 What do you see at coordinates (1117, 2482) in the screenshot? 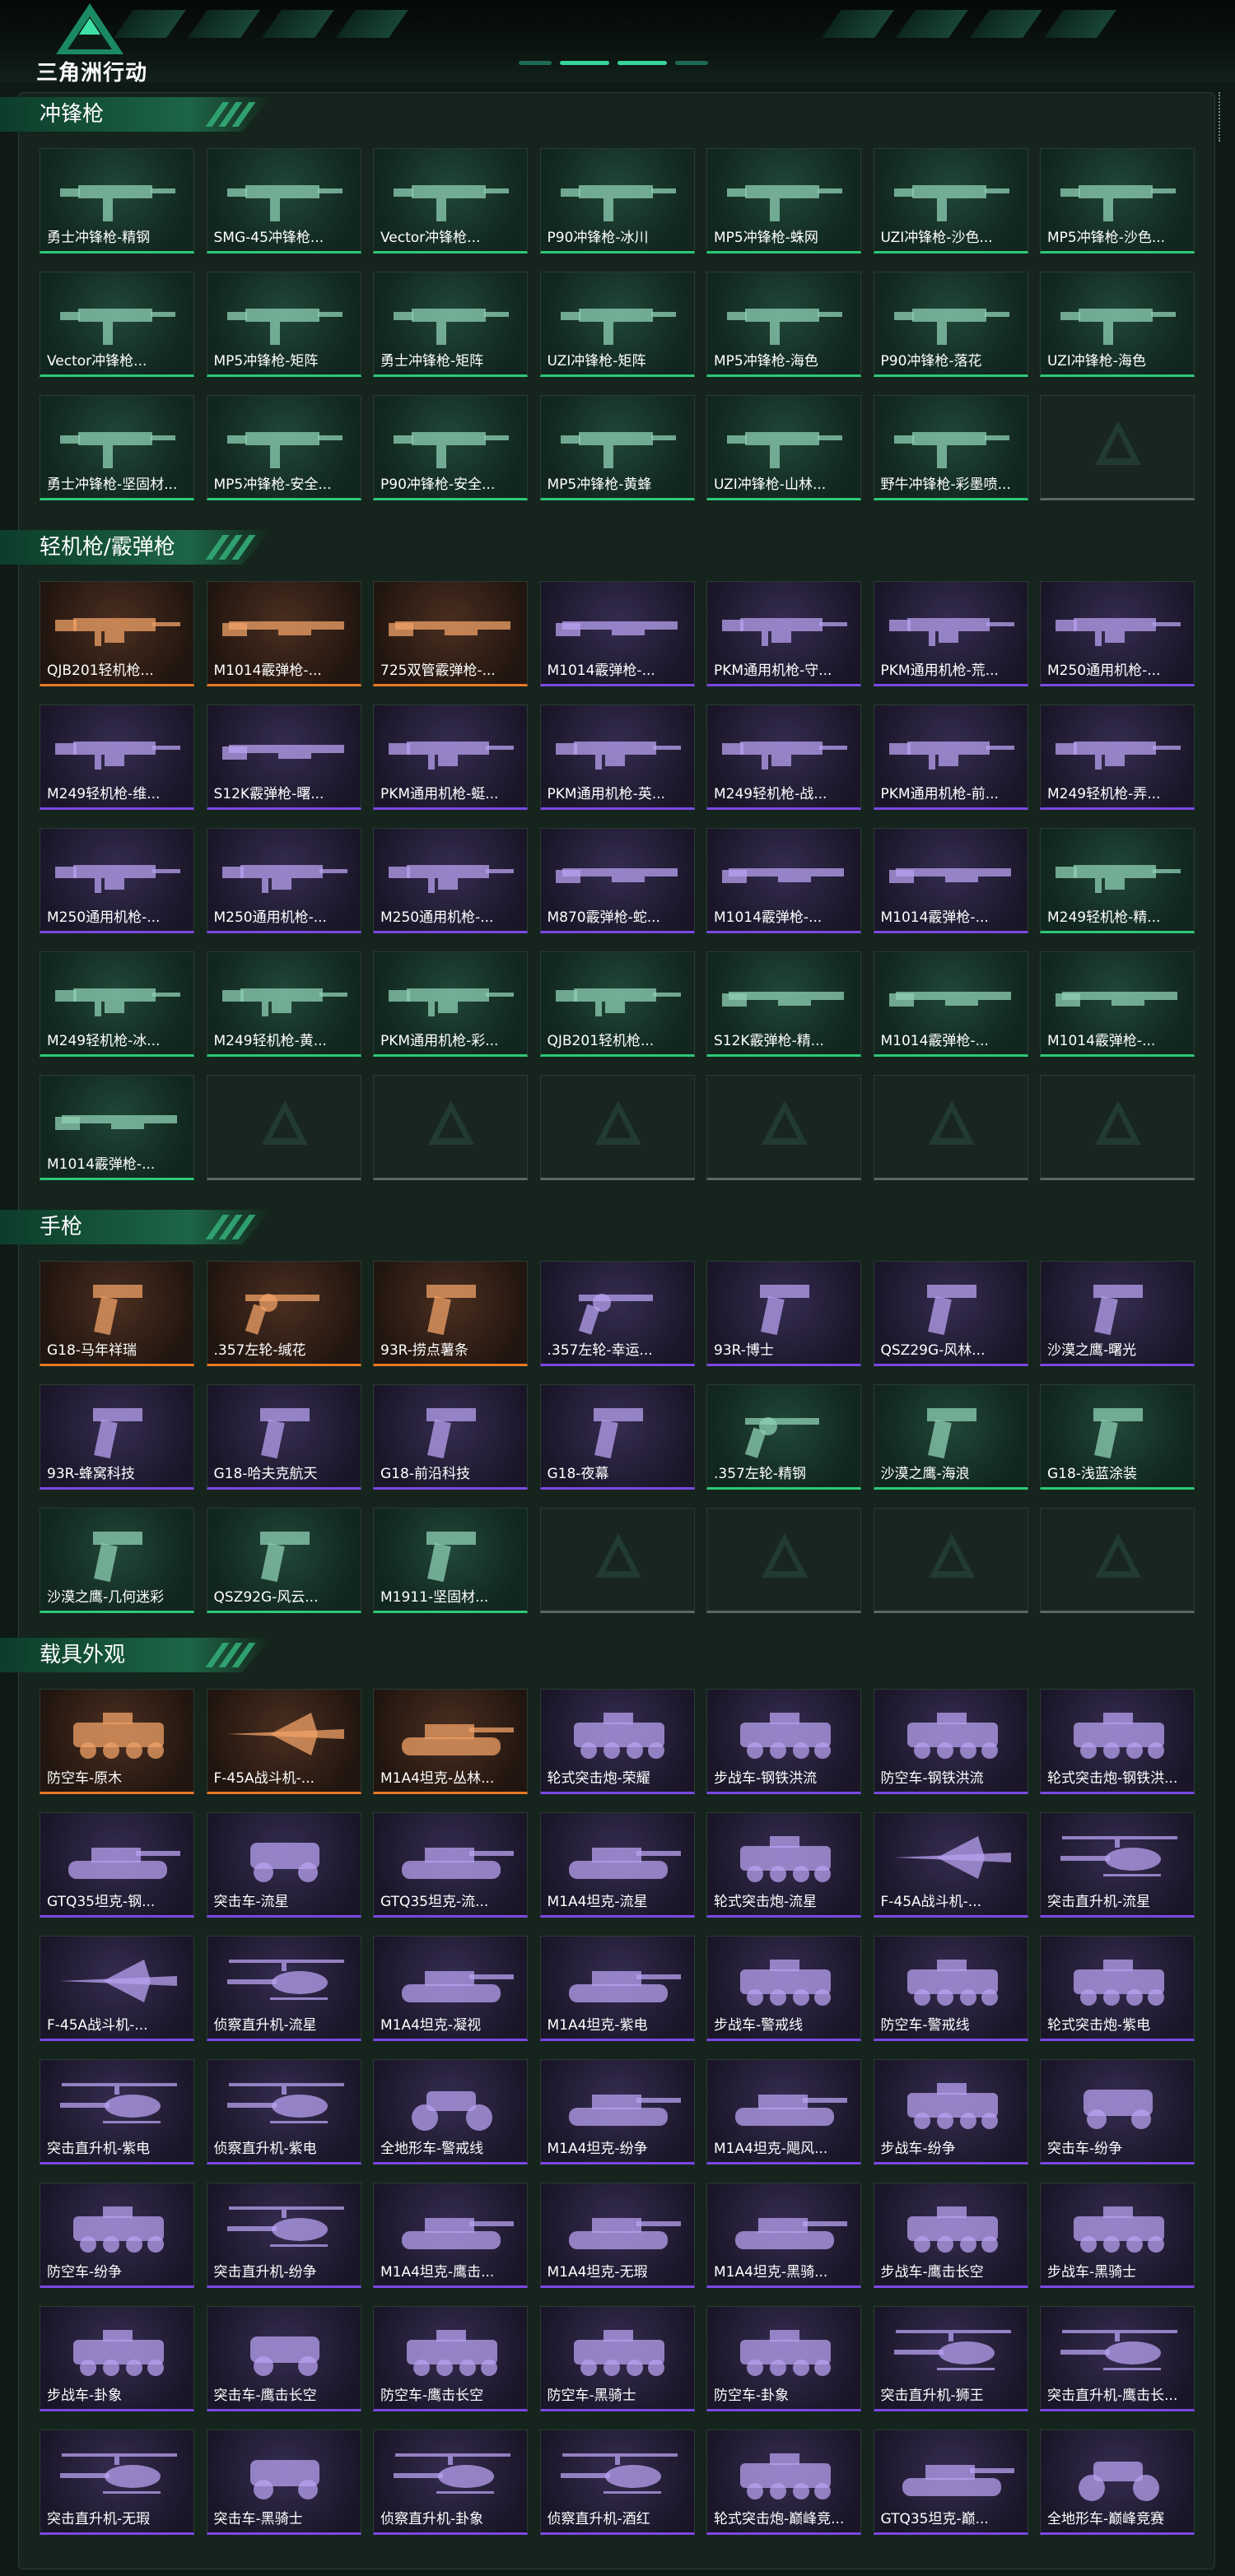
I see `skin-card: 全地形车-巅峰竞赛` at bounding box center [1117, 2482].